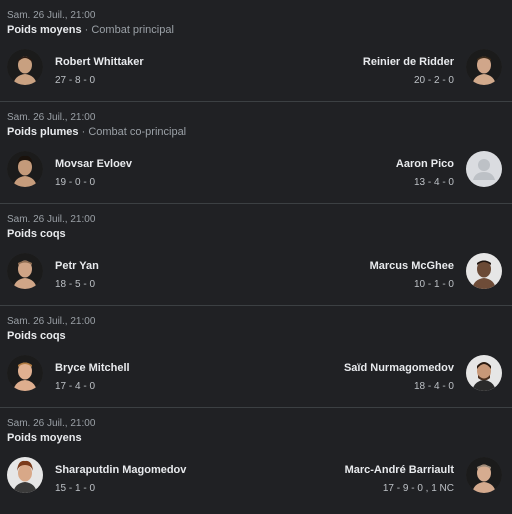  What do you see at coordinates (127, 69) in the screenshot?
I see `fighter-left: Robert Whittaker 27 - 8 - 0` at bounding box center [127, 69].